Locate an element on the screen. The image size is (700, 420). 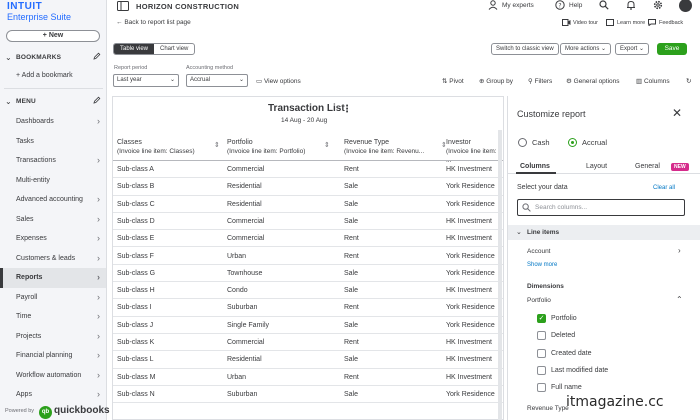
sidebar-item-dashboards: Dashboards › is located at coordinates (53, 122).